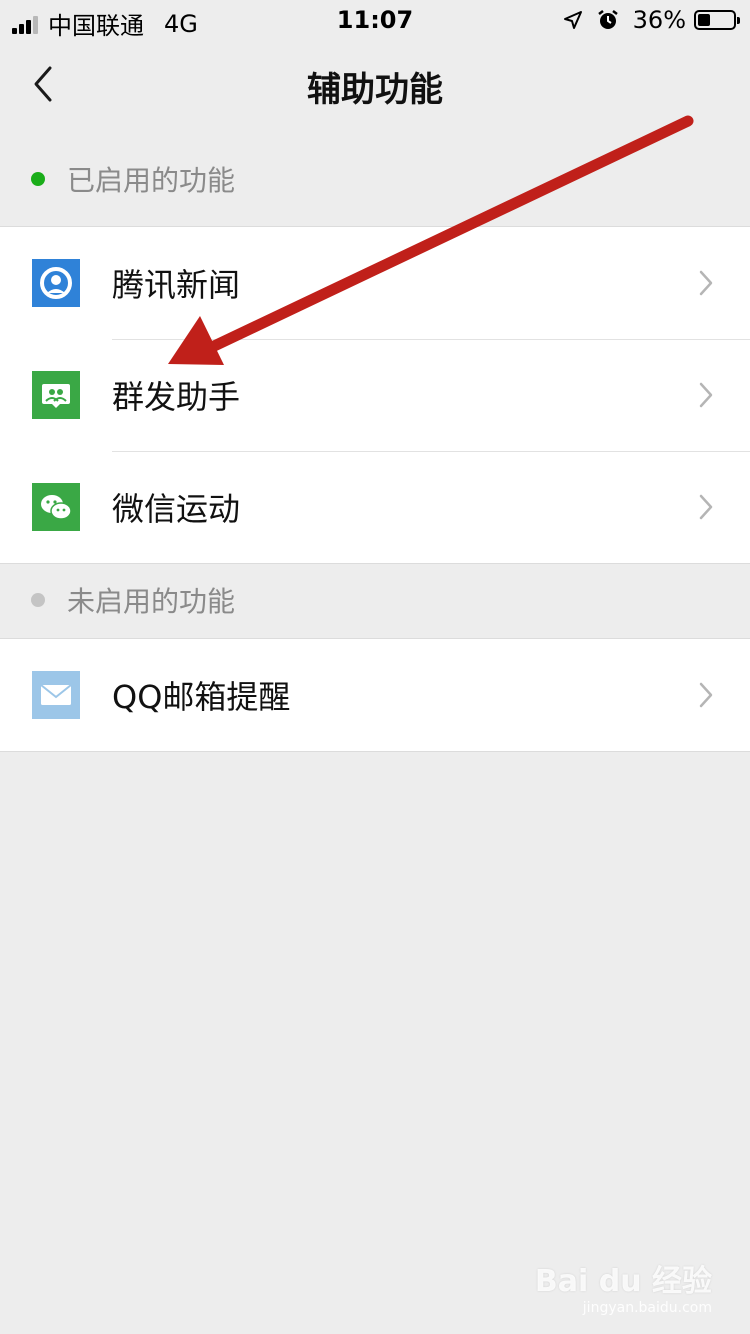 The image size is (750, 1334). I want to click on section-header-disabled: 未启用的功能, so click(375, 600).